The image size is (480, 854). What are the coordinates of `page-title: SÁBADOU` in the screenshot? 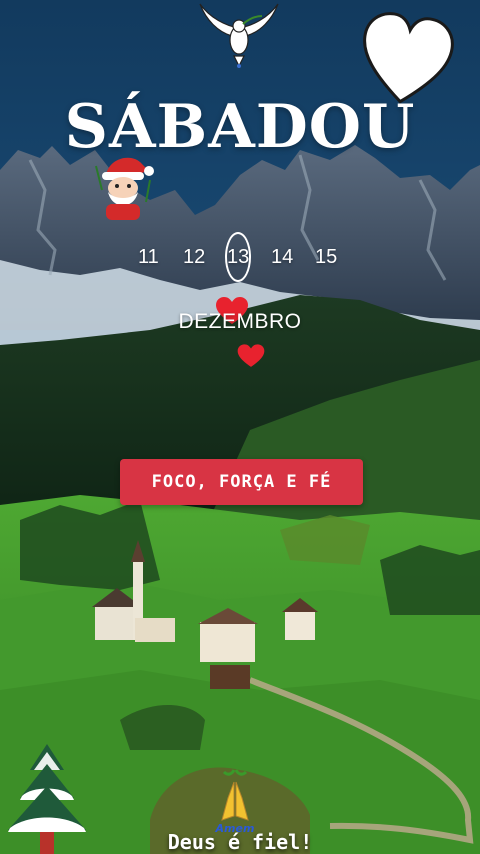 It's located at (240, 127).